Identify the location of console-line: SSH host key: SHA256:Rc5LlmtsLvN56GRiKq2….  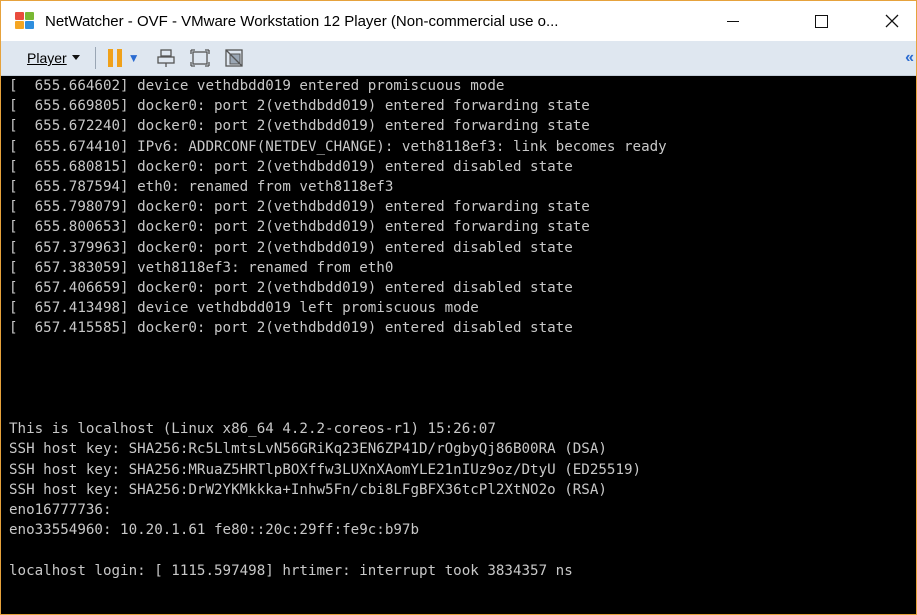
(308, 449).